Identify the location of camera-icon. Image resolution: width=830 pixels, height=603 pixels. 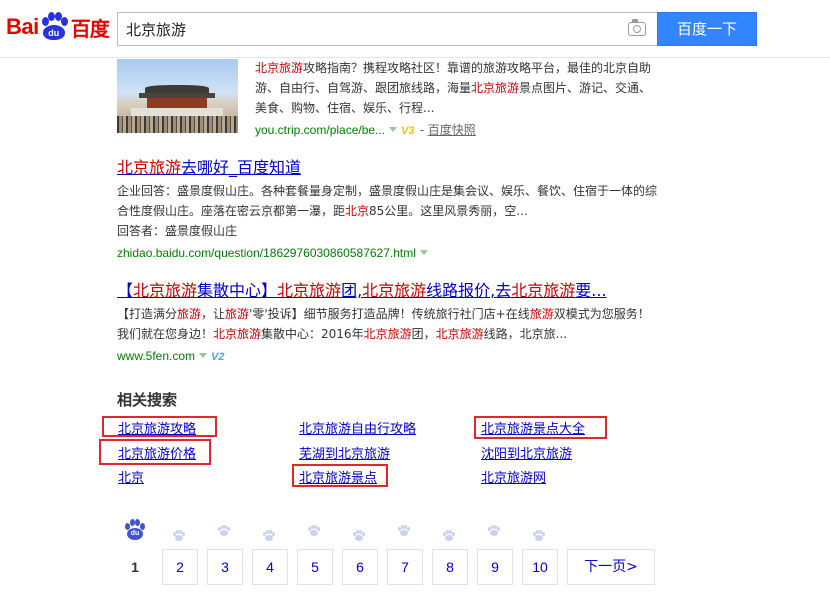
(637, 27).